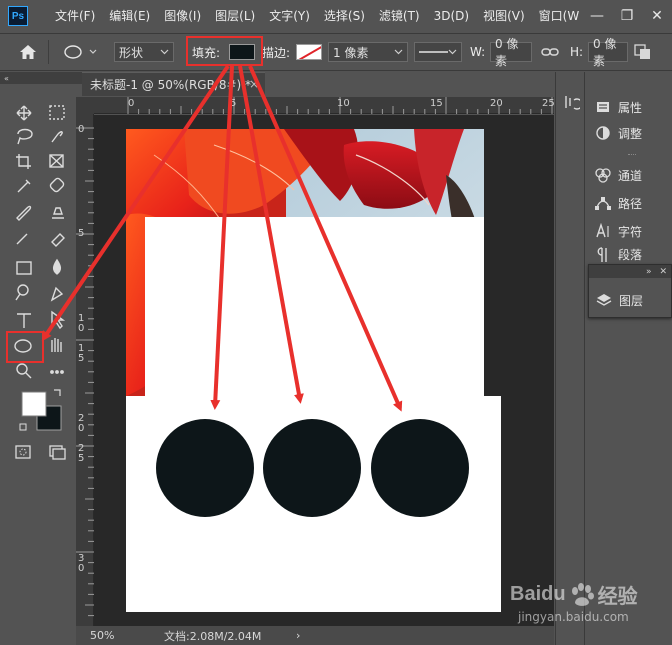 This screenshot has width=672, height=645. I want to click on stroke-label: 描边:, so click(276, 52).